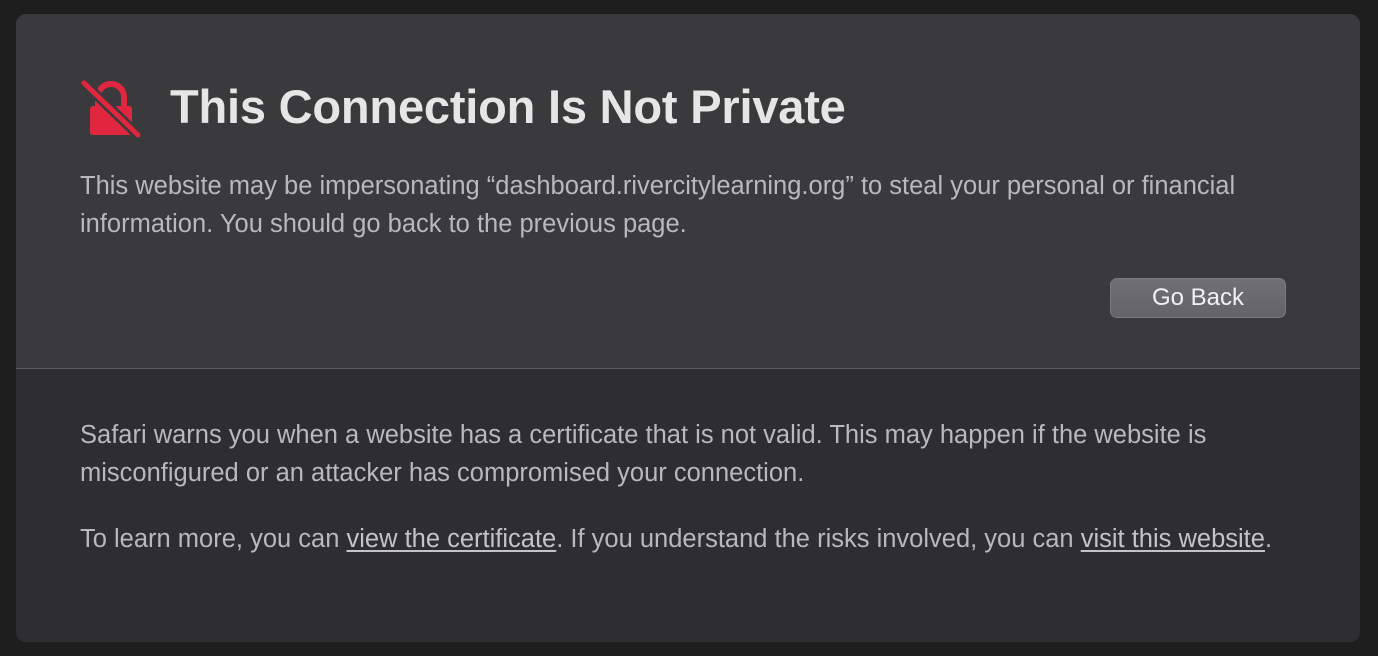 The image size is (1378, 656). I want to click on go-back-button: Go Back, so click(1198, 298).